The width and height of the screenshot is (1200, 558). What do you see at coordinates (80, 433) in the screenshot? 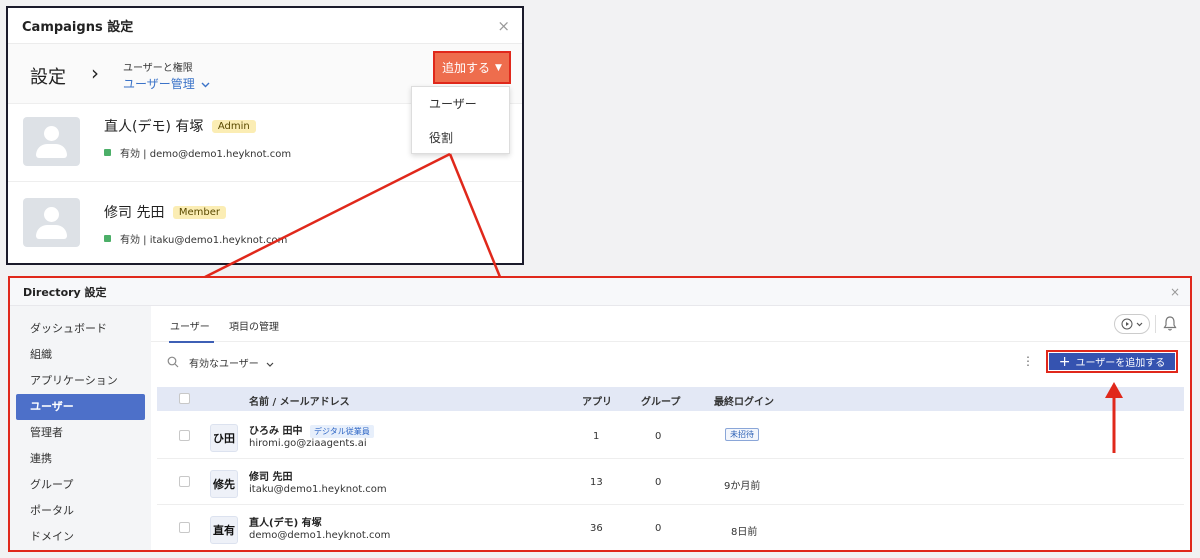
I see `sidebar-item-admins: 管理者` at bounding box center [80, 433].